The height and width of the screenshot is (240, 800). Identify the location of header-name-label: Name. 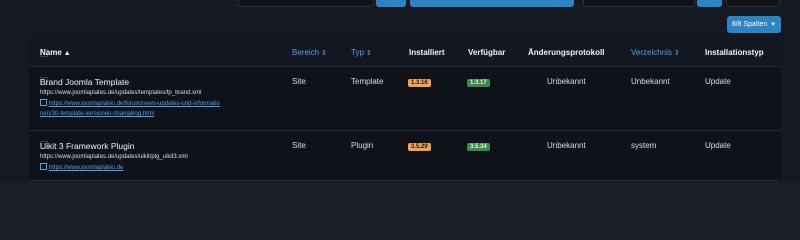
(51, 52).